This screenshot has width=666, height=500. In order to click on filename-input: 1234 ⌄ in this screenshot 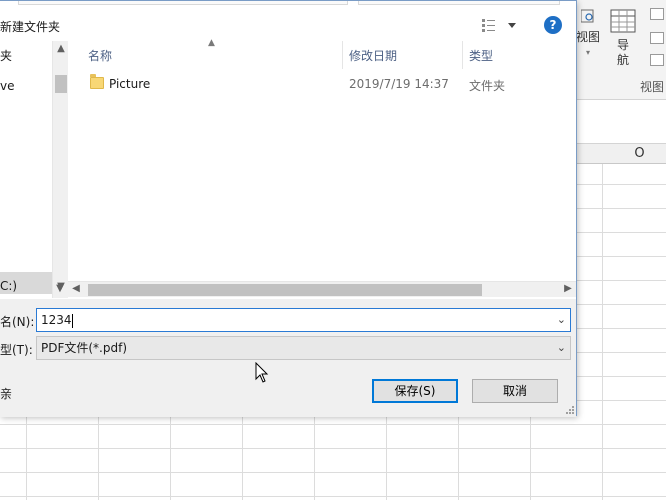, I will do `click(303, 320)`.